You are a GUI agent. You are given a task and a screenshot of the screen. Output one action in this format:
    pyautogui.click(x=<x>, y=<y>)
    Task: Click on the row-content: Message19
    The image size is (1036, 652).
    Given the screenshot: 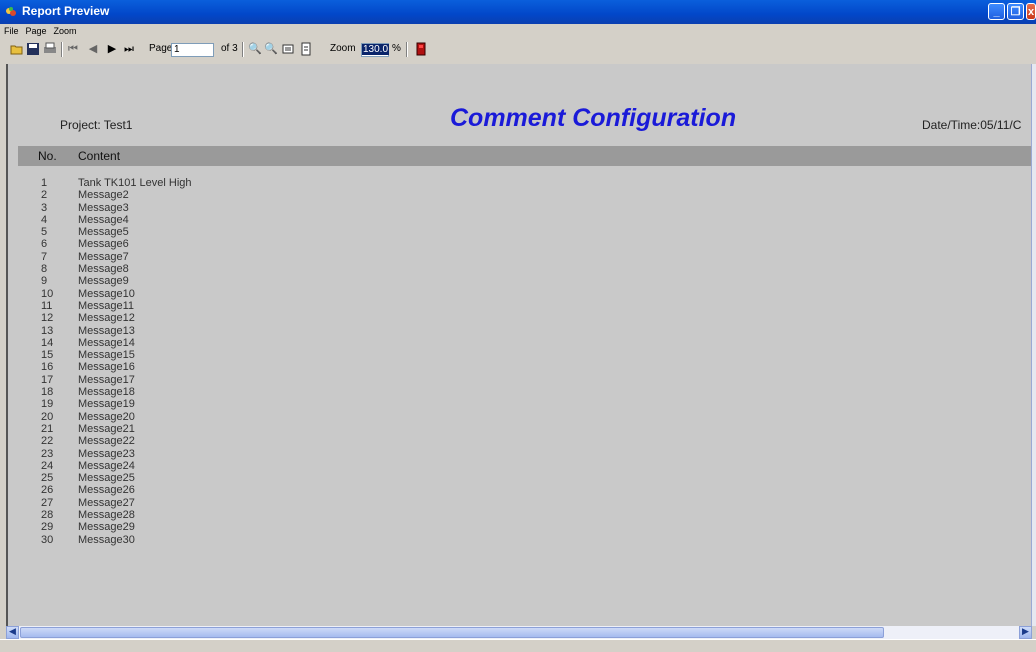 What is the action you would take?
    pyautogui.click(x=106, y=404)
    